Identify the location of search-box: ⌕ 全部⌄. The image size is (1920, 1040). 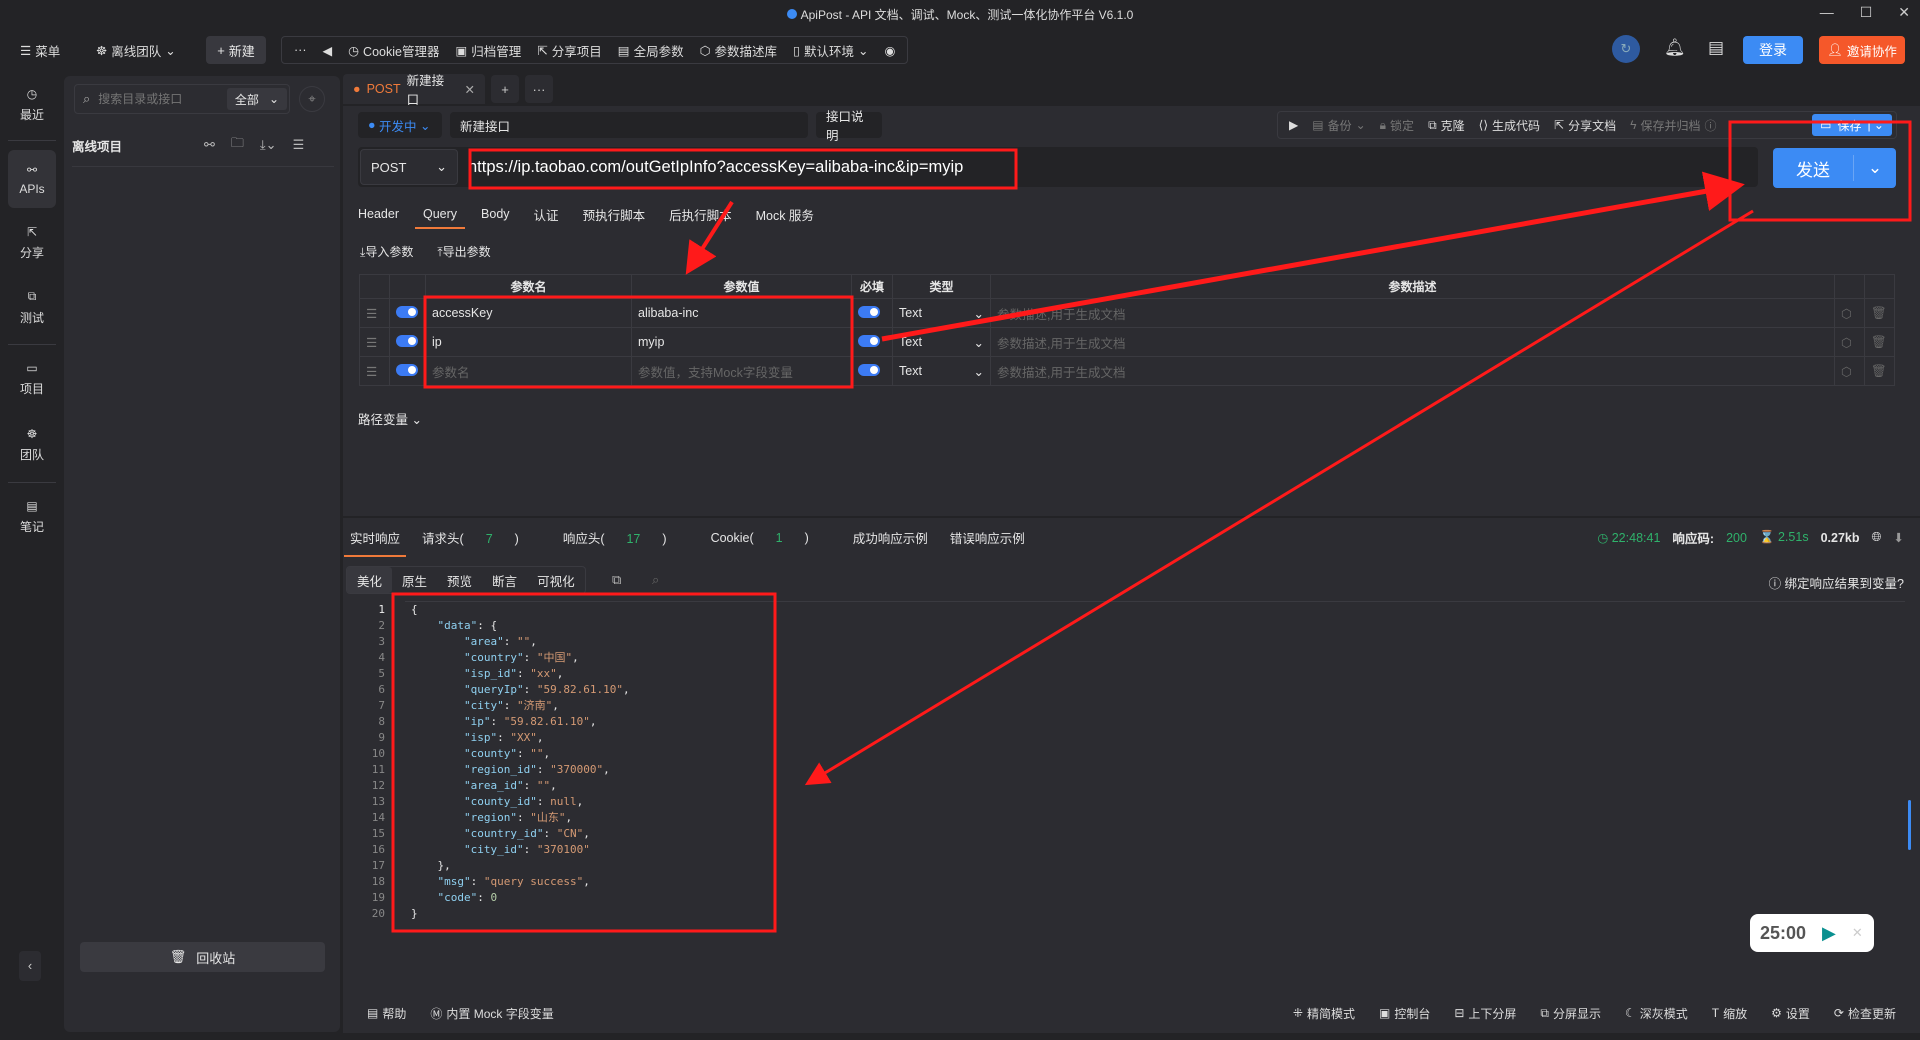
(182, 99).